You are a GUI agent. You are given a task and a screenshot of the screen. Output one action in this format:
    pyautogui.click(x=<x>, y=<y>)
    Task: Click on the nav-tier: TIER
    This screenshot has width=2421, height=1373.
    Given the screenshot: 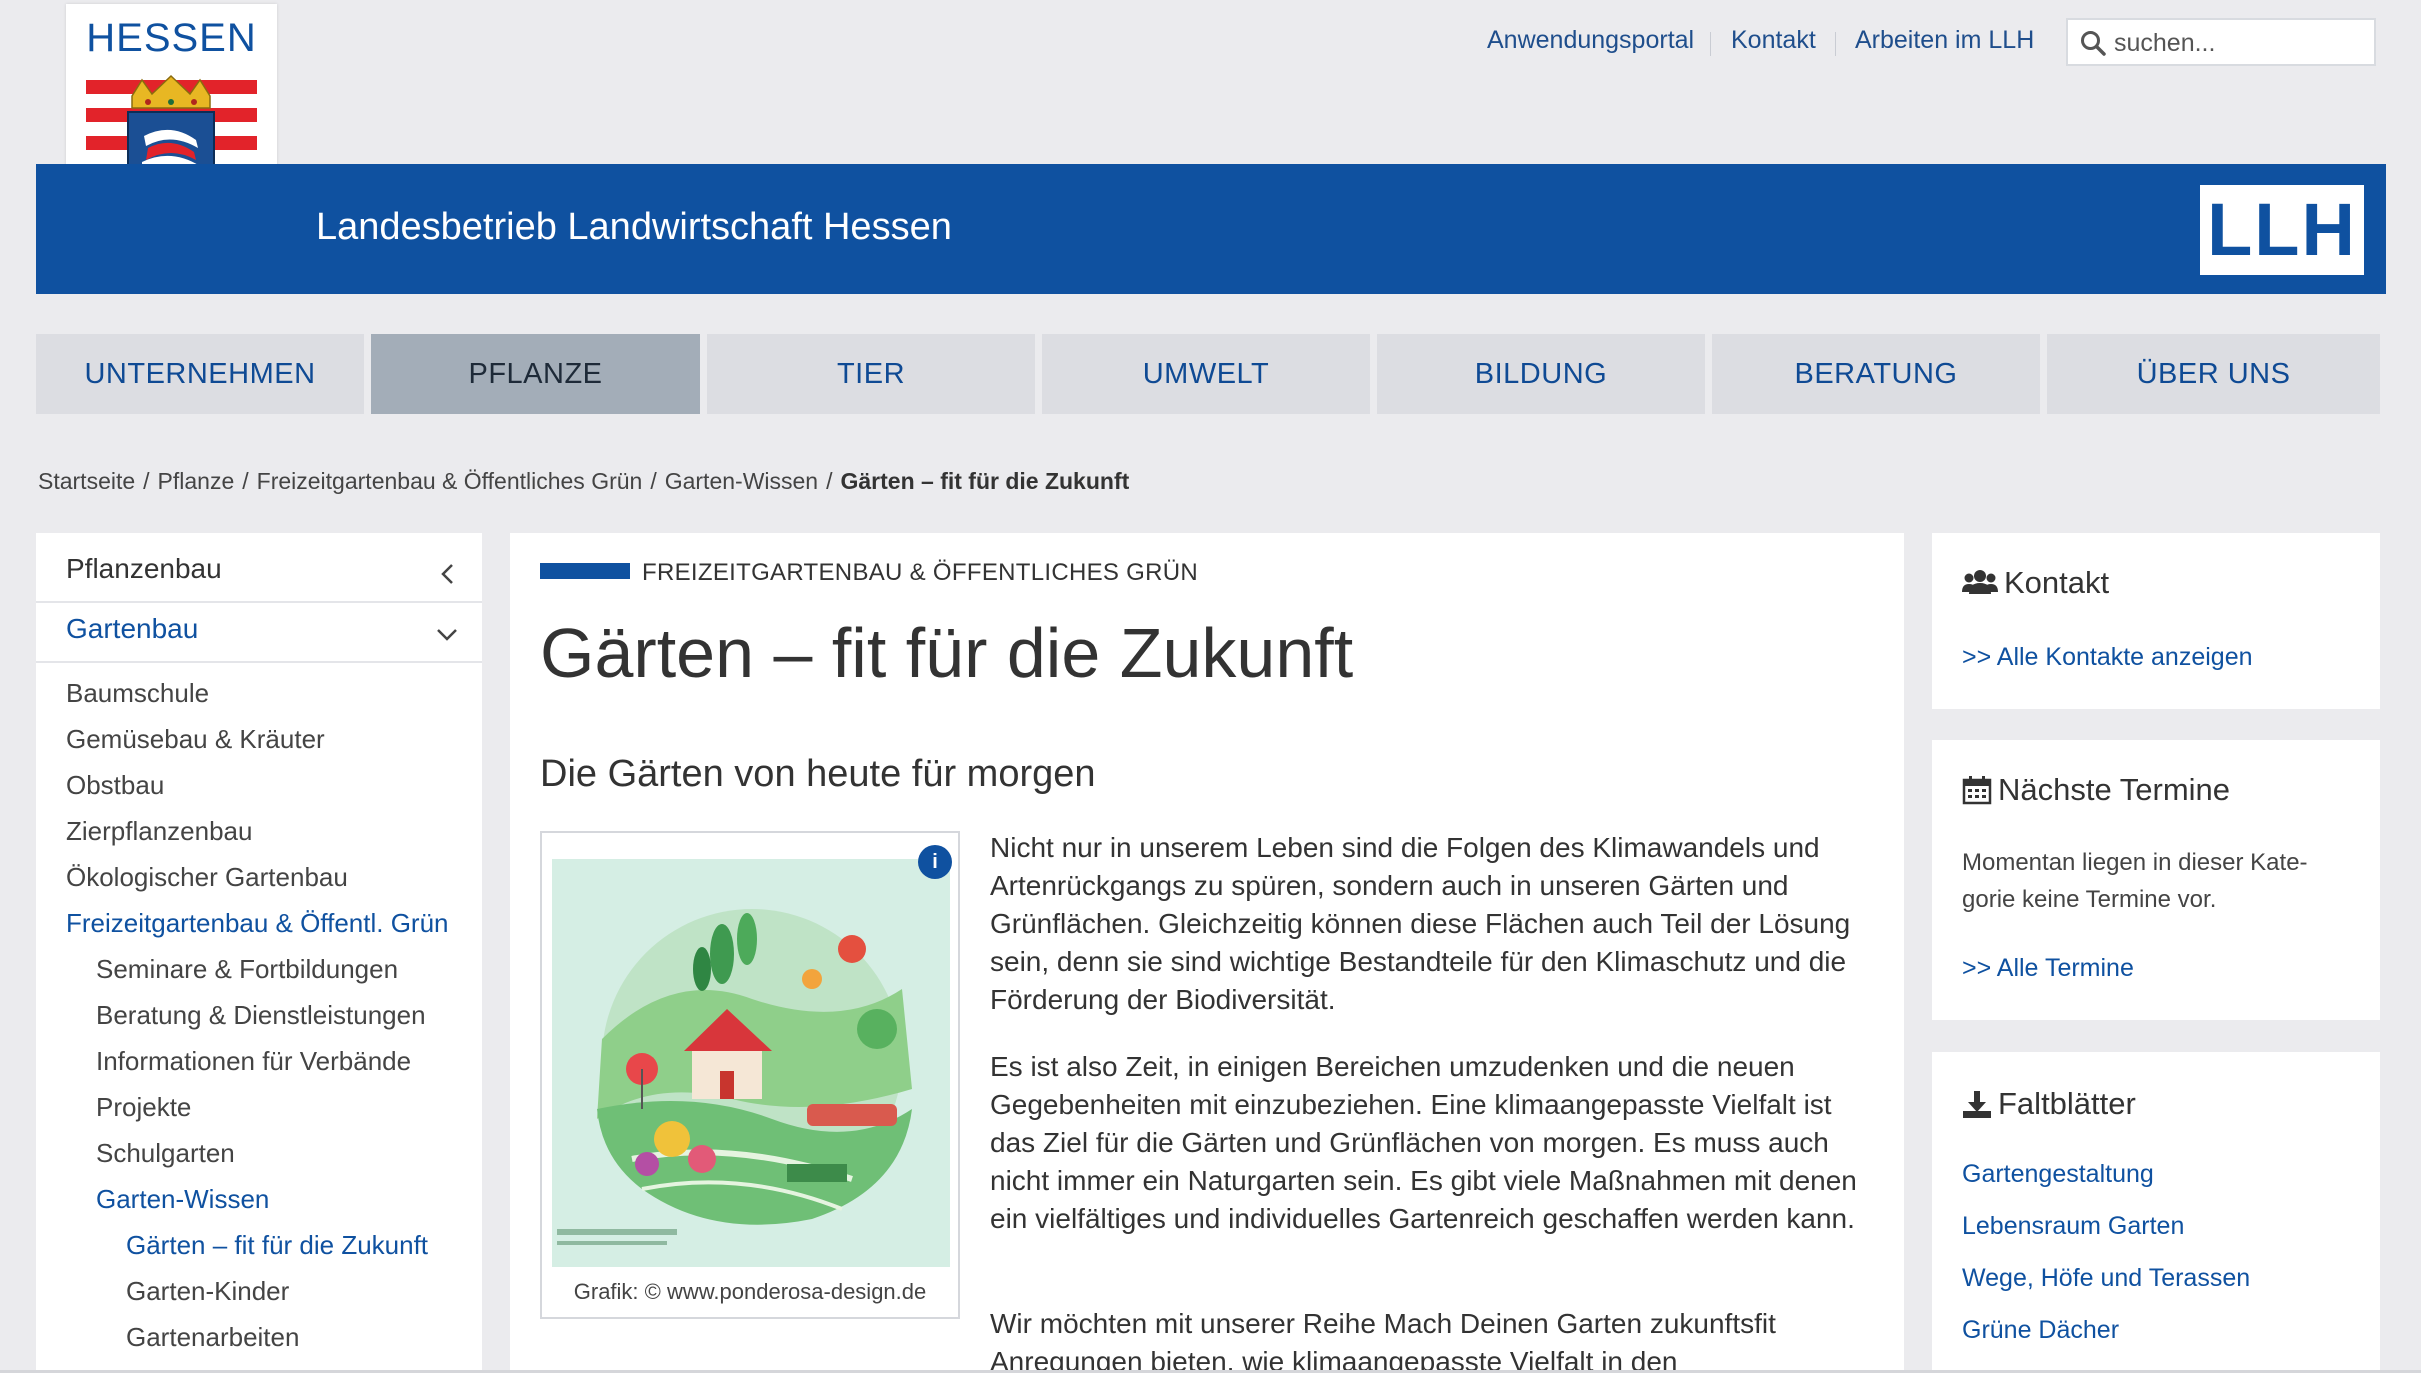 What is the action you would take?
    pyautogui.click(x=871, y=374)
    